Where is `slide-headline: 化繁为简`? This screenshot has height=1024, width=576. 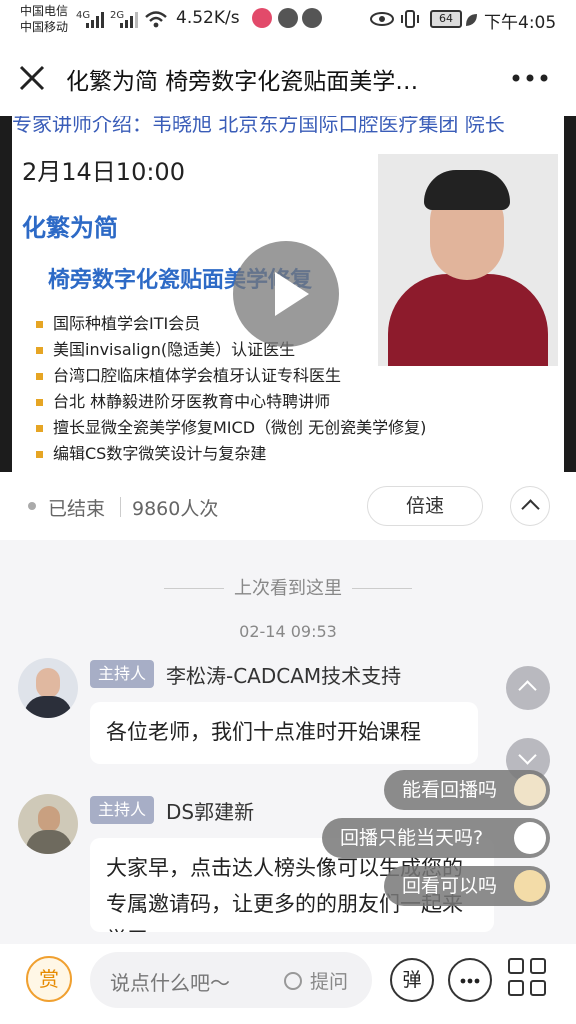
slide-headline: 化繁为简 is located at coordinates (70, 228).